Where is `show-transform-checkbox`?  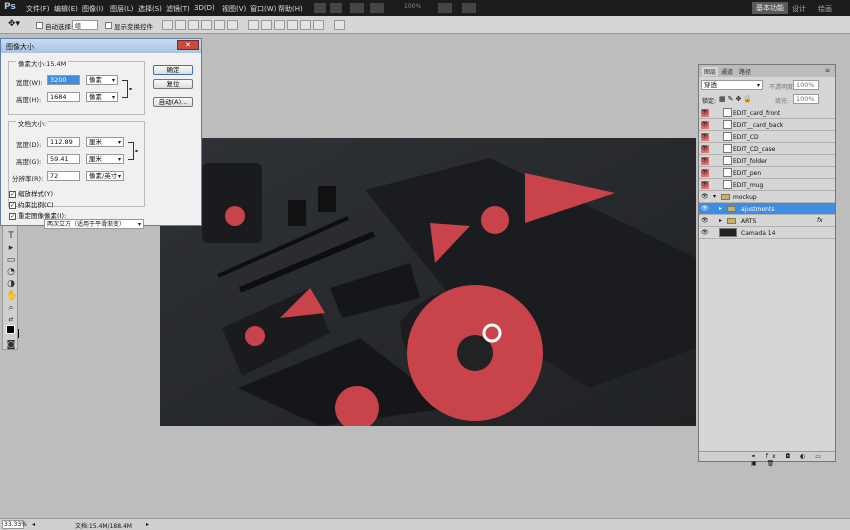
show-transform-checkbox is located at coordinates (108, 25).